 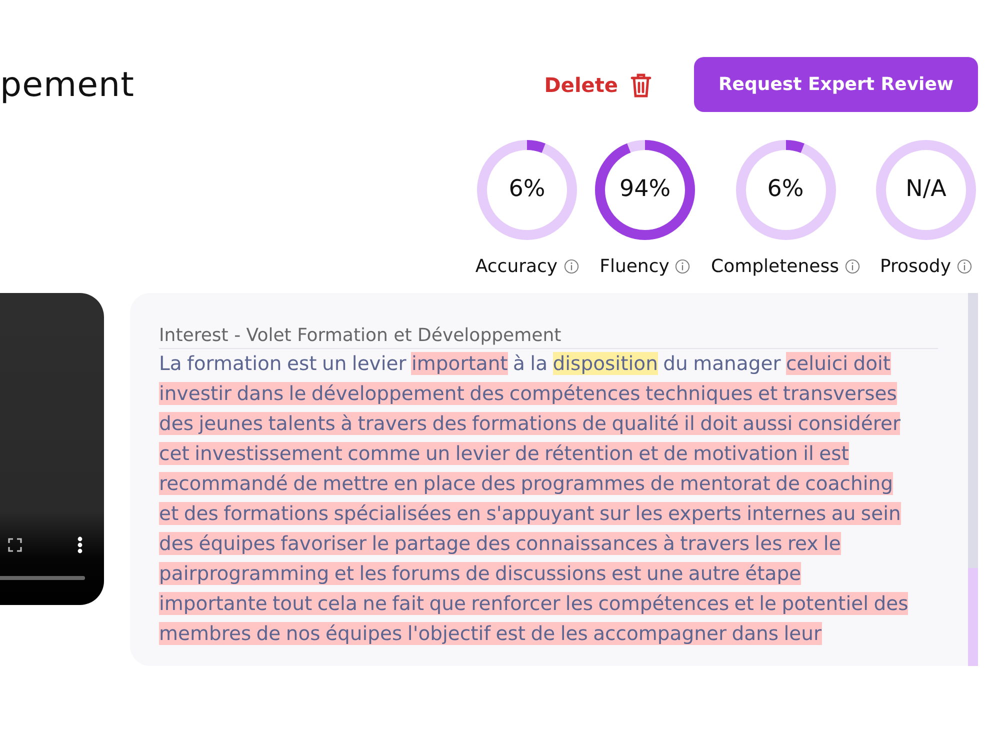 I want to click on transcript-text: du manager, so click(x=722, y=363).